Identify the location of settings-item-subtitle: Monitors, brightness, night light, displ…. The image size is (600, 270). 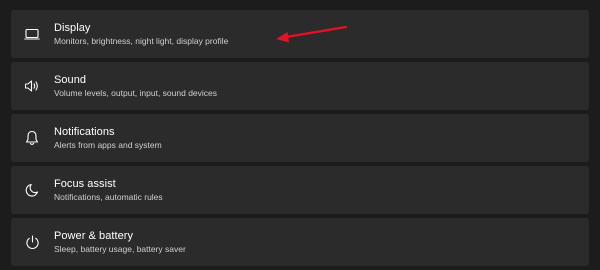
(141, 41).